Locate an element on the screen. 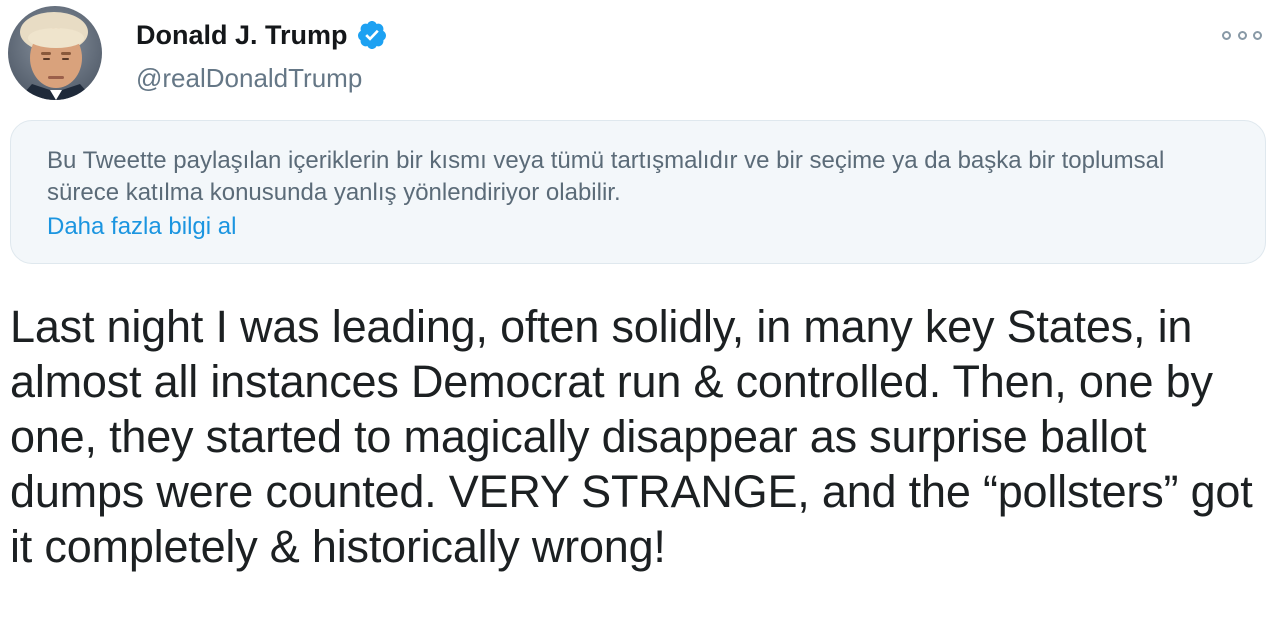 The height and width of the screenshot is (640, 1280). display-name-row: Donald J. Trump is located at coordinates (262, 35).